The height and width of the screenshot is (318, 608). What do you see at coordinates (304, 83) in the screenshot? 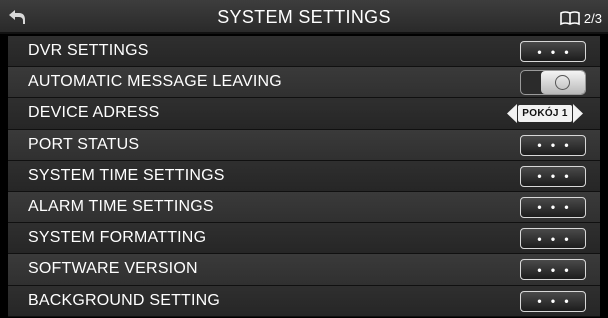
I see `setting-row-automatic-message-leaving: AUTOMATIC MESSAGE LEAVING` at bounding box center [304, 83].